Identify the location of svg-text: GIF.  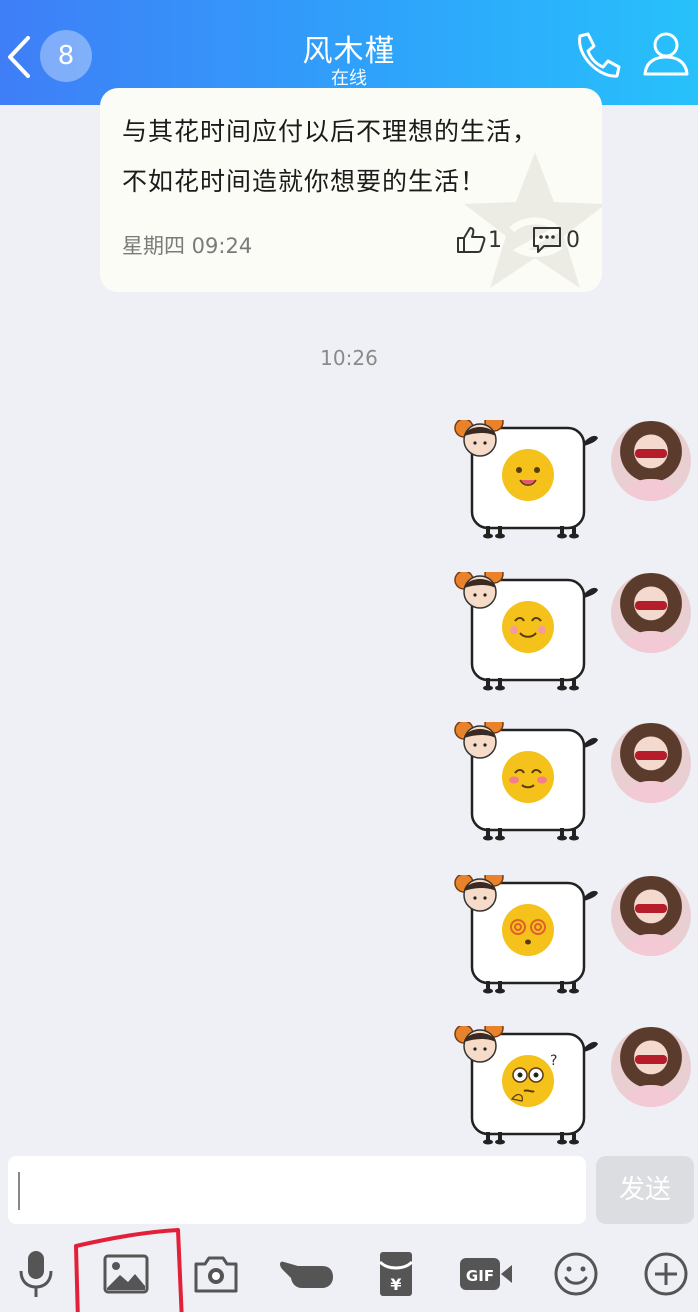
(480, 1276).